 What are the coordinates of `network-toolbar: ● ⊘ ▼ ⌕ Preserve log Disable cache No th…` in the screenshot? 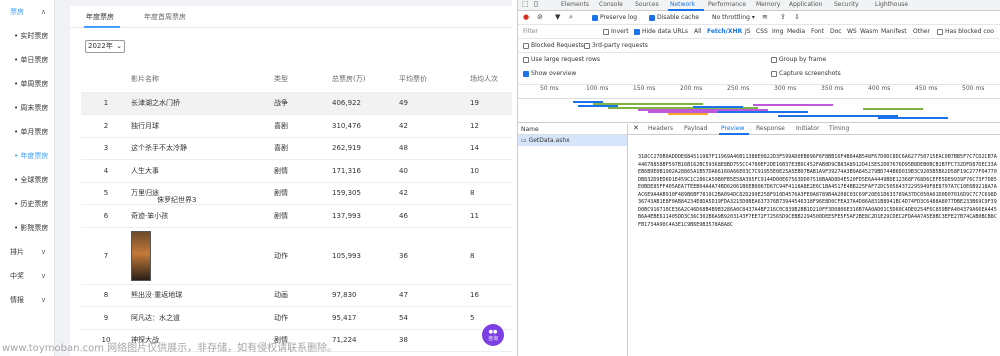 It's located at (759, 18).